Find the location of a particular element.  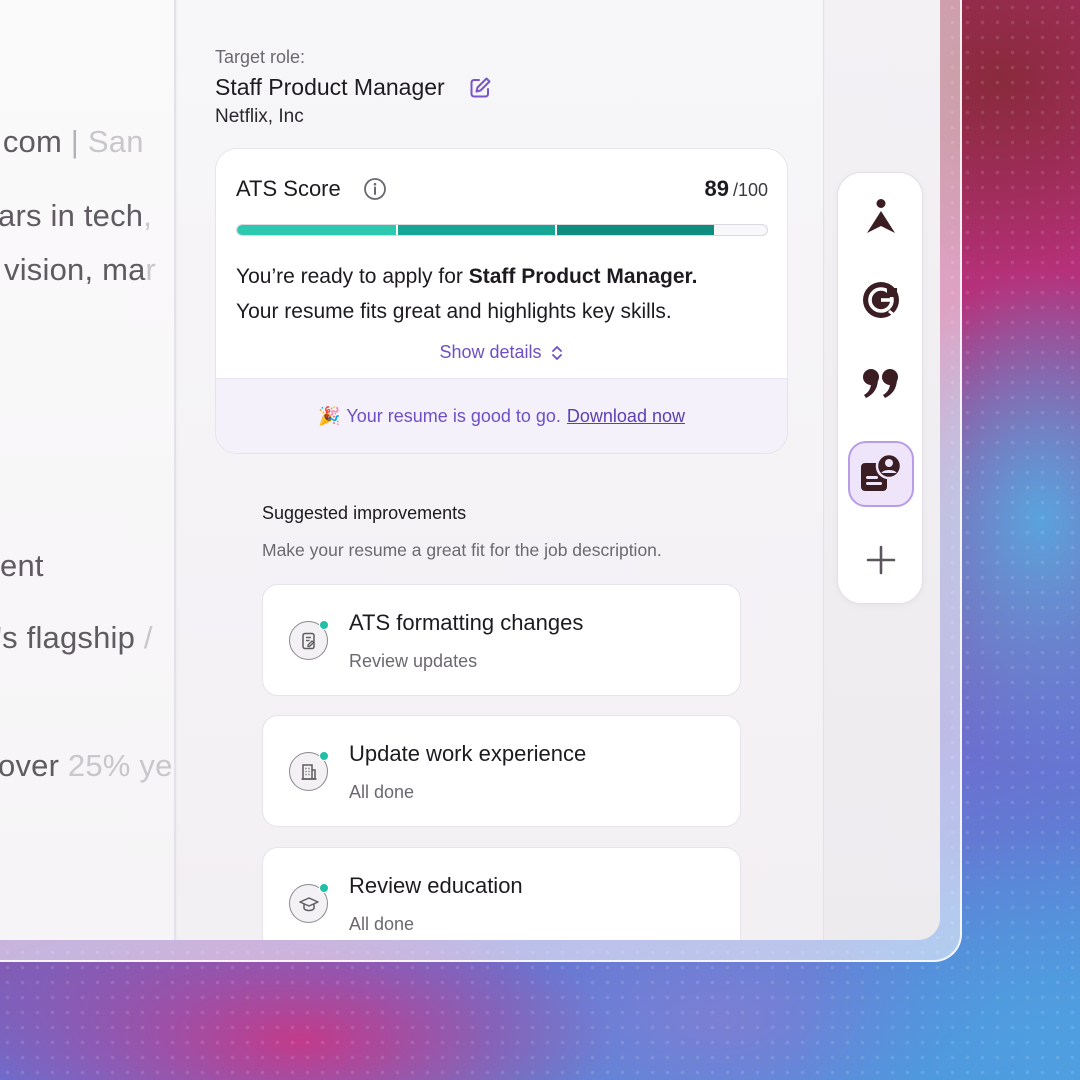

message-role: Staff Product Manager. is located at coordinates (583, 276).